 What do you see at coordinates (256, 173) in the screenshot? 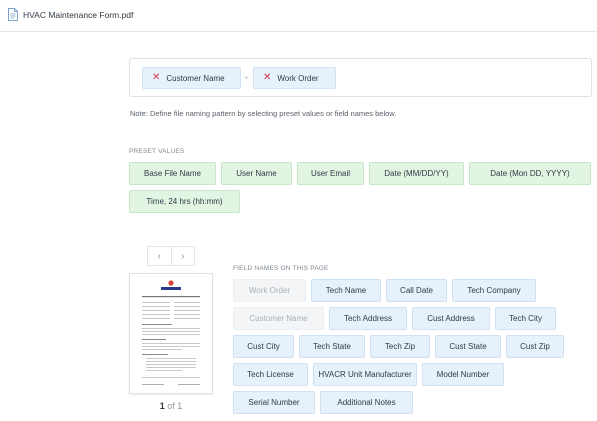
I see `preset-user-name-button: User Name` at bounding box center [256, 173].